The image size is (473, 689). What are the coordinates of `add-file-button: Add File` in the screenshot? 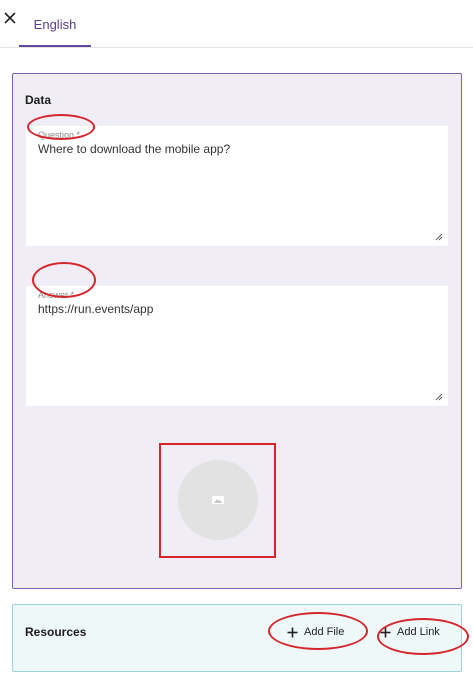 It's located at (315, 632).